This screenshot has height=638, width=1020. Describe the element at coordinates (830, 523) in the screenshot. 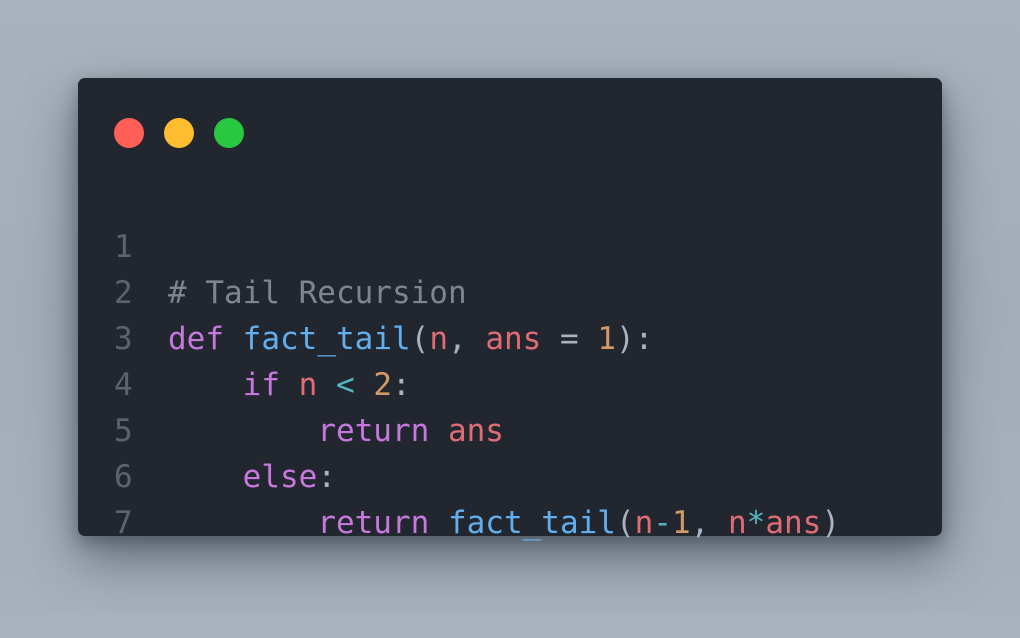

I see `code-token-punct: )` at that location.